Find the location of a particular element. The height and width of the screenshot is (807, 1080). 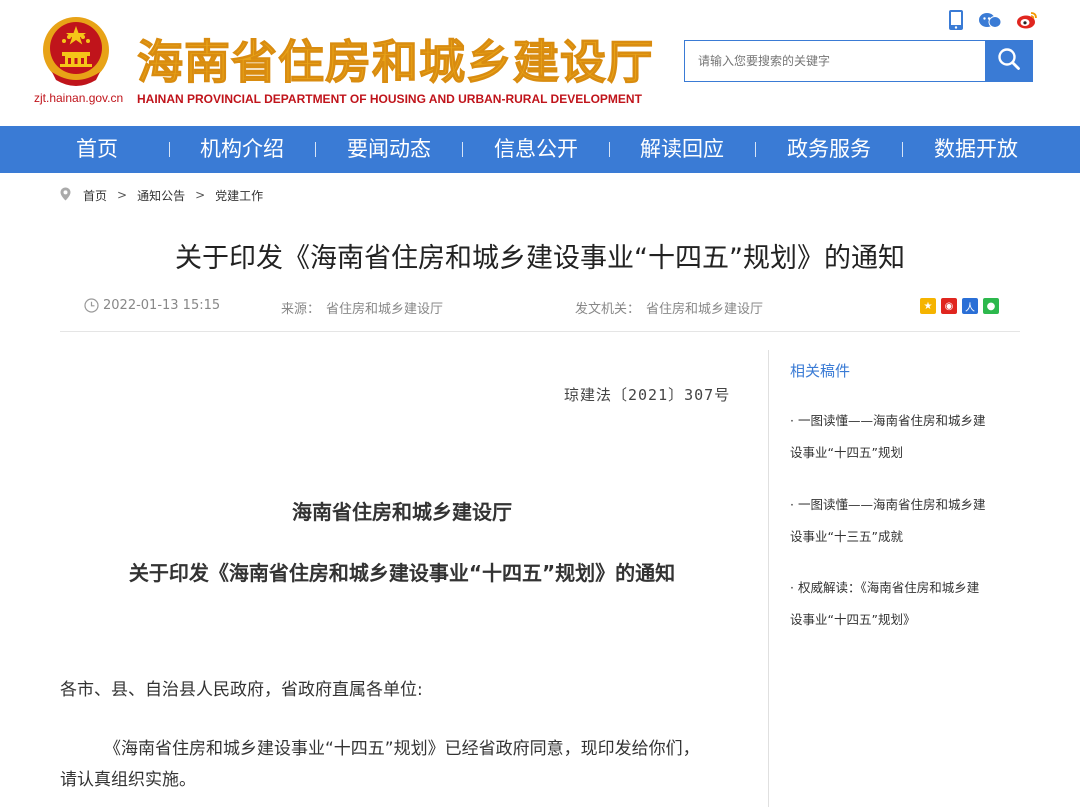

article-title: 关于印发《海南省住房和城乡建设事业“十四五”规划》的通知 is located at coordinates (540, 258).